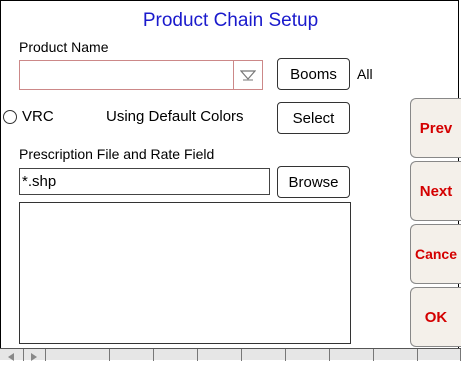 This screenshot has width=461, height=367. Describe the element at coordinates (435, 317) in the screenshot. I see `ok-button: OK` at that location.